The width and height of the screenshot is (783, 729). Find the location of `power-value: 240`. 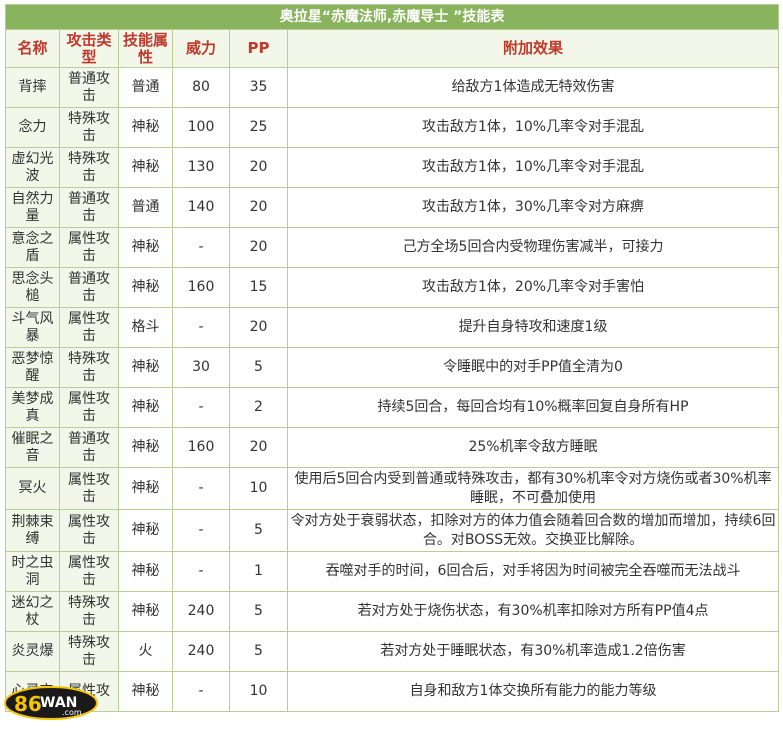

power-value: 240 is located at coordinates (201, 651).